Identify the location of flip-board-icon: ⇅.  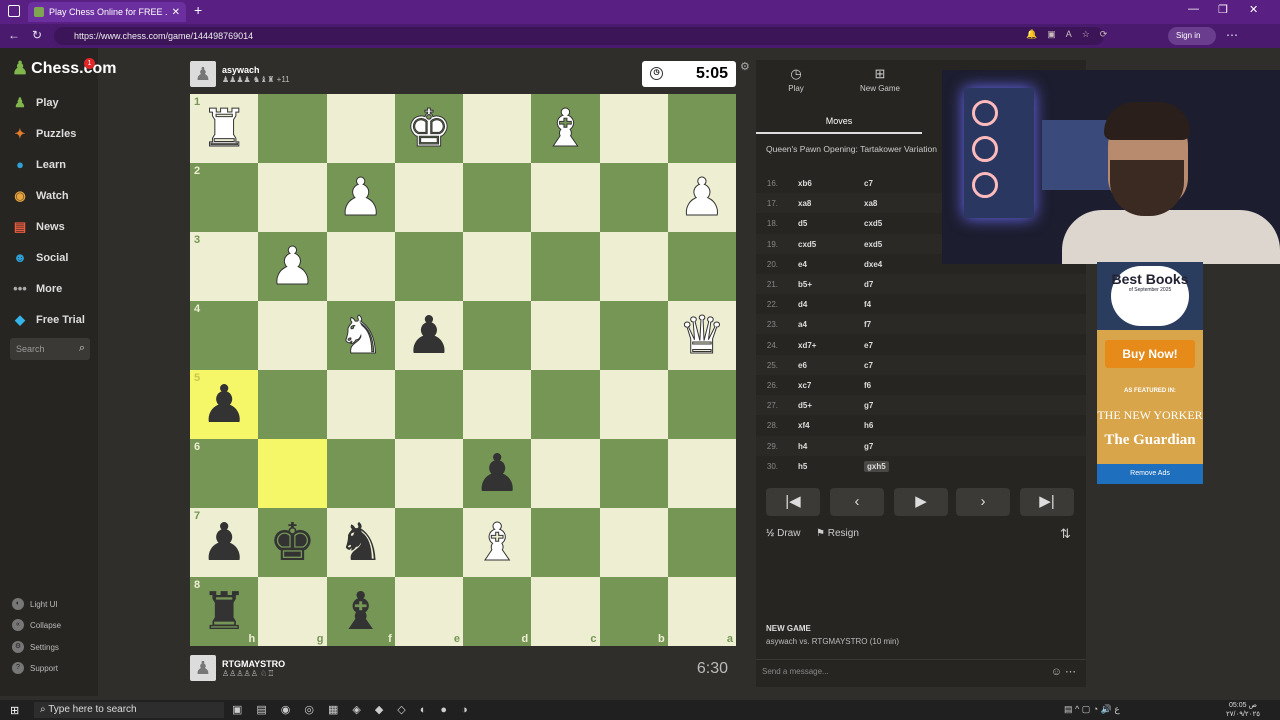
(1065, 534).